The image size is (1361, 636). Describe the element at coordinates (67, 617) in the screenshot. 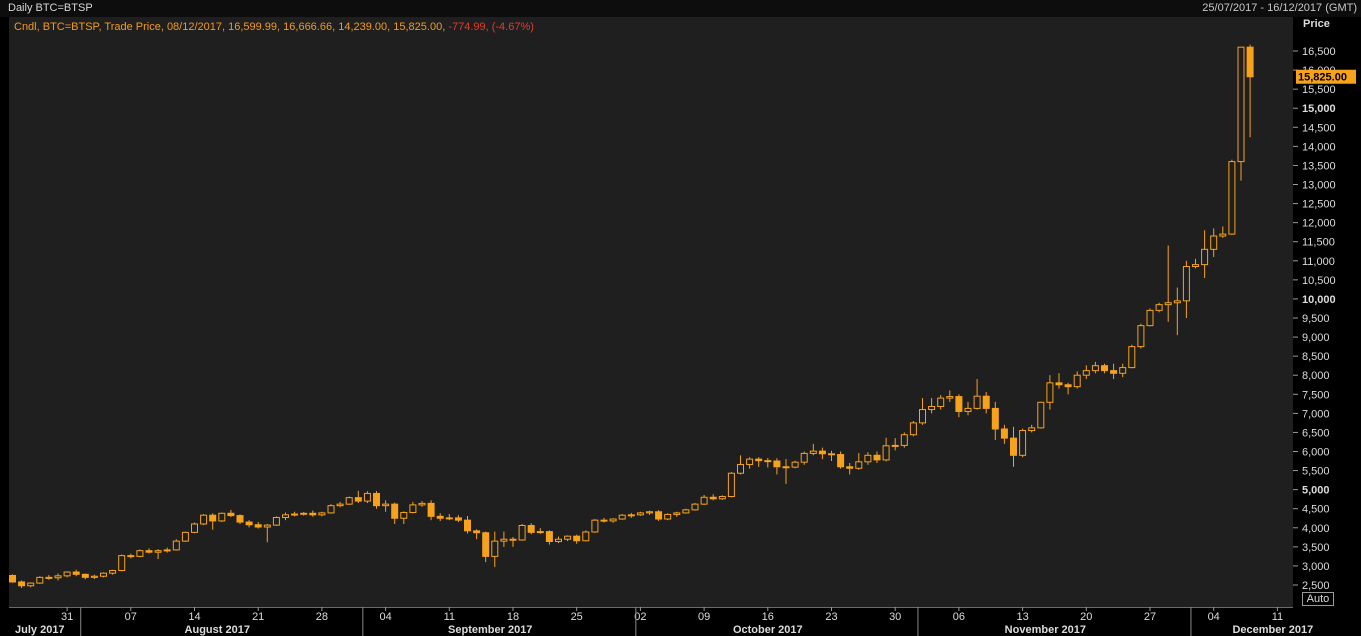

I see `x-tick-label: 31` at that location.